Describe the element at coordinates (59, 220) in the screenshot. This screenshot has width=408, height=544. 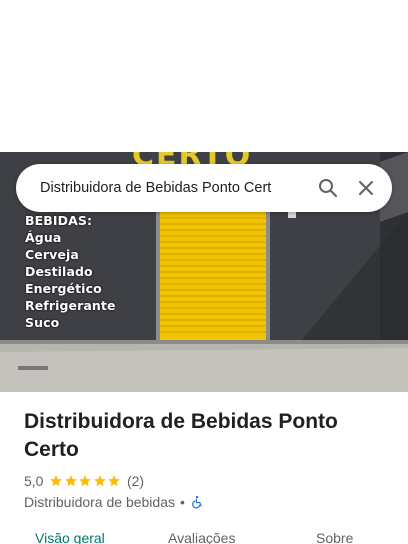
I see `overlay-line: BEBIDAS:` at that location.